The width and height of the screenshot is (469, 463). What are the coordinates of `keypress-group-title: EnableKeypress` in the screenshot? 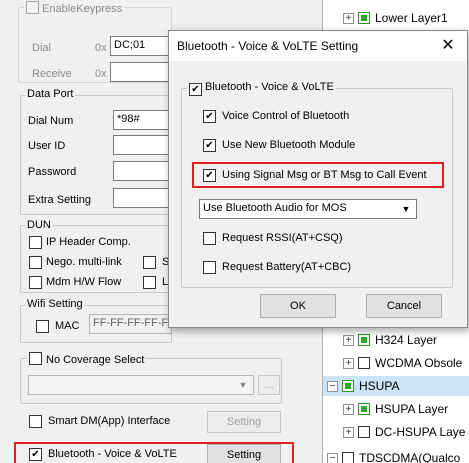 It's located at (74, 8).